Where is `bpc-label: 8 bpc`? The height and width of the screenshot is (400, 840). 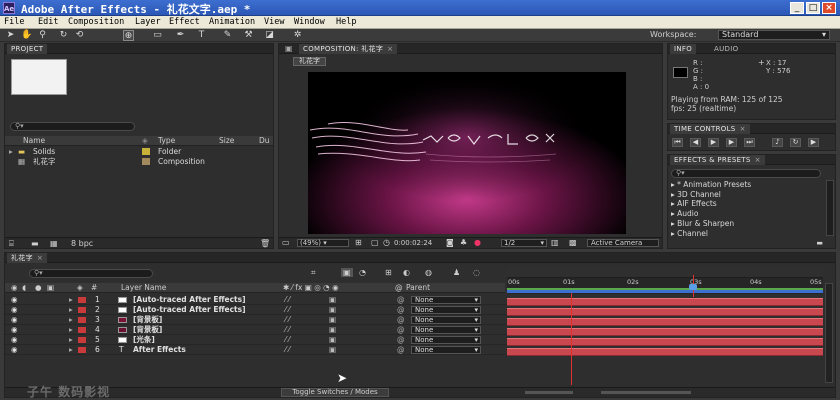
bpc-label: 8 bpc is located at coordinates (82, 243).